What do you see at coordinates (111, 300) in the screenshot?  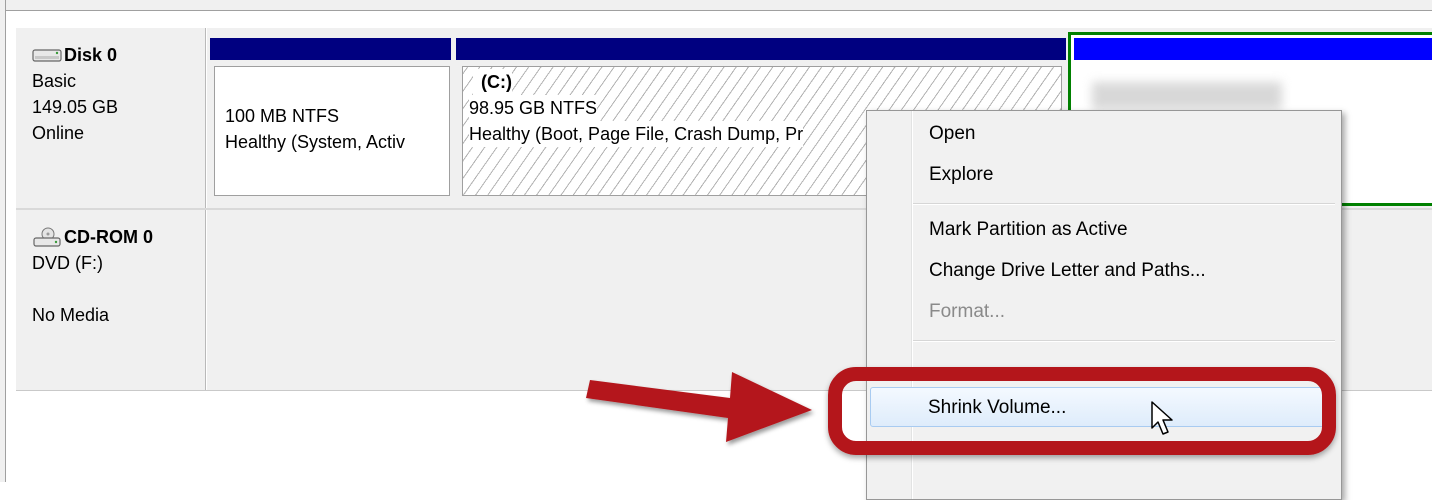 I see `cd-rom-0-label: CD-ROM 0 DVD (F:) No Media` at bounding box center [111, 300].